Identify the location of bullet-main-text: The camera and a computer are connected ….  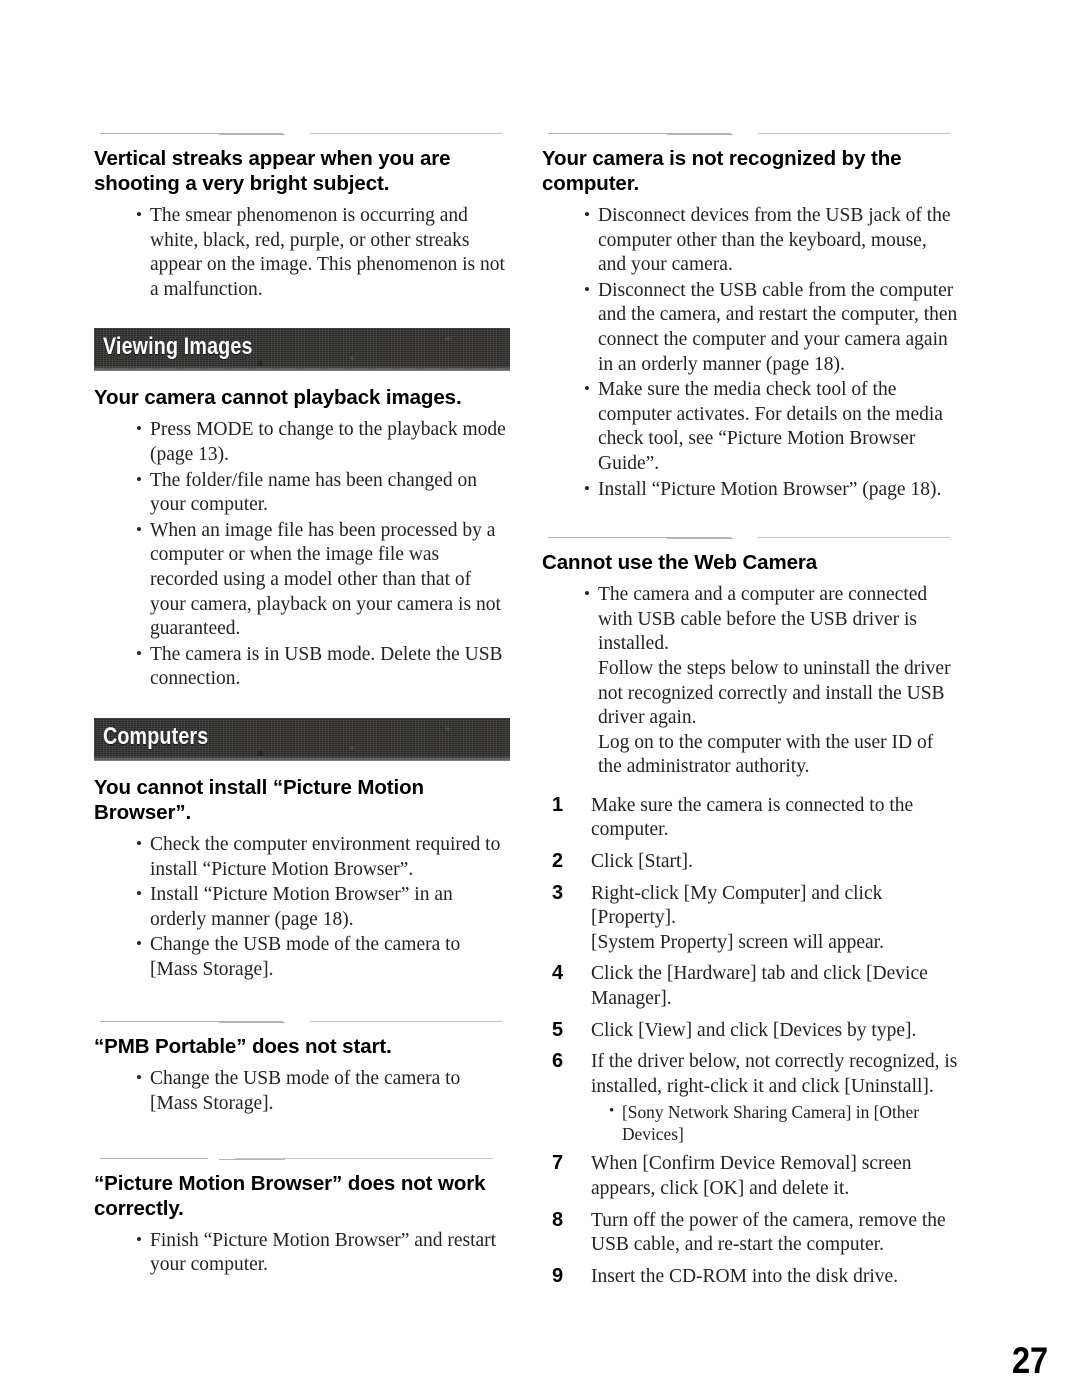
(763, 619).